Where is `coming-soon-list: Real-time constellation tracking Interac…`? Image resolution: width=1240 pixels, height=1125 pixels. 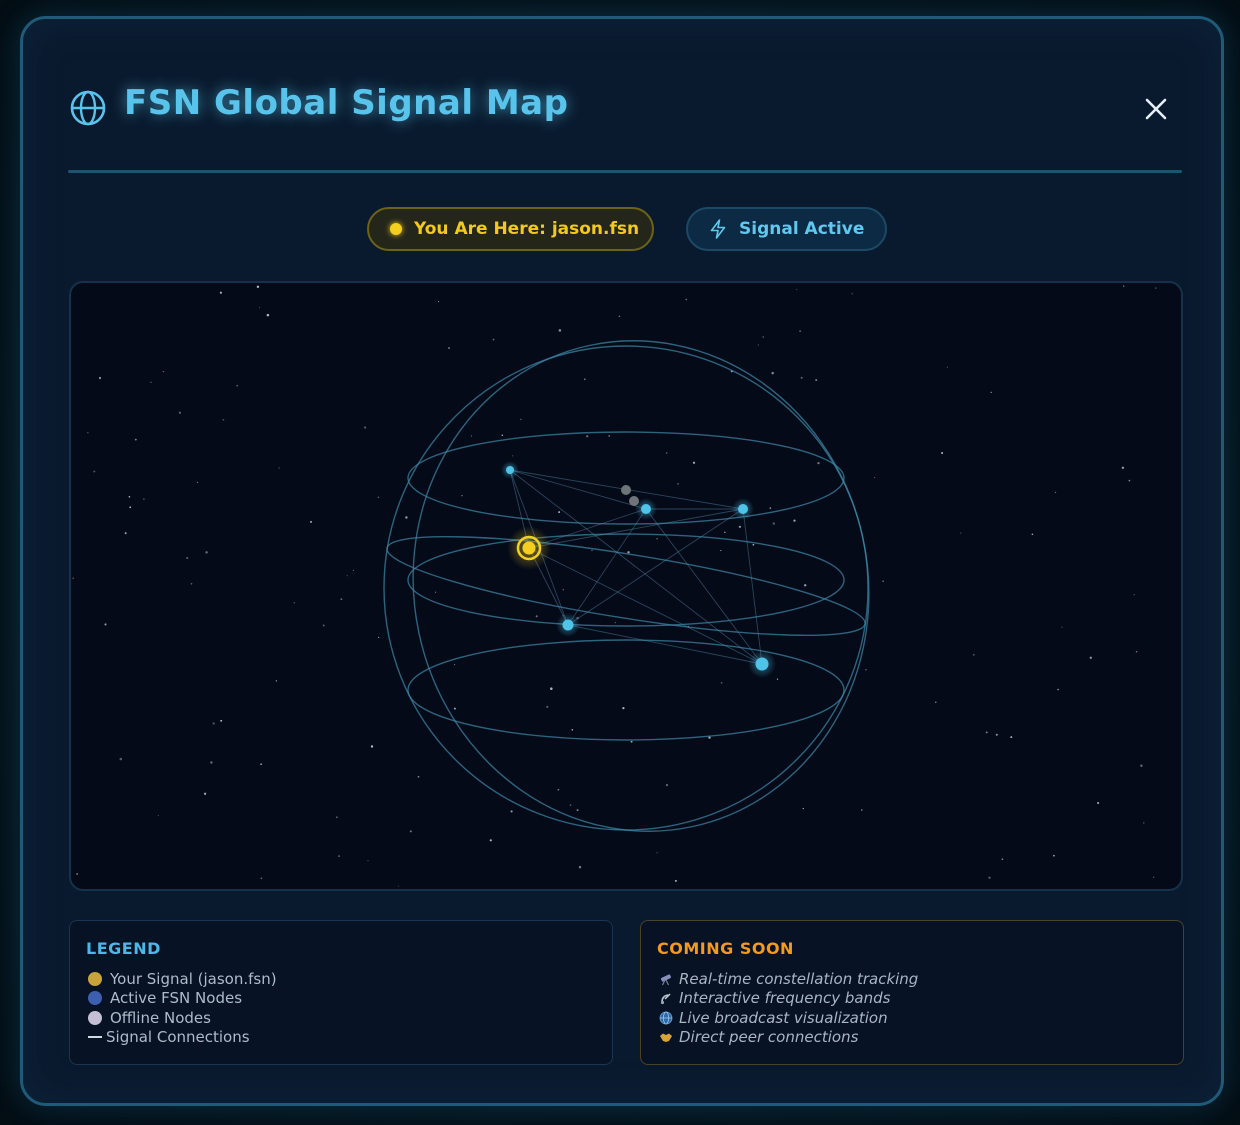 coming-soon-list: Real-time constellation tracking Interac… is located at coordinates (788, 1008).